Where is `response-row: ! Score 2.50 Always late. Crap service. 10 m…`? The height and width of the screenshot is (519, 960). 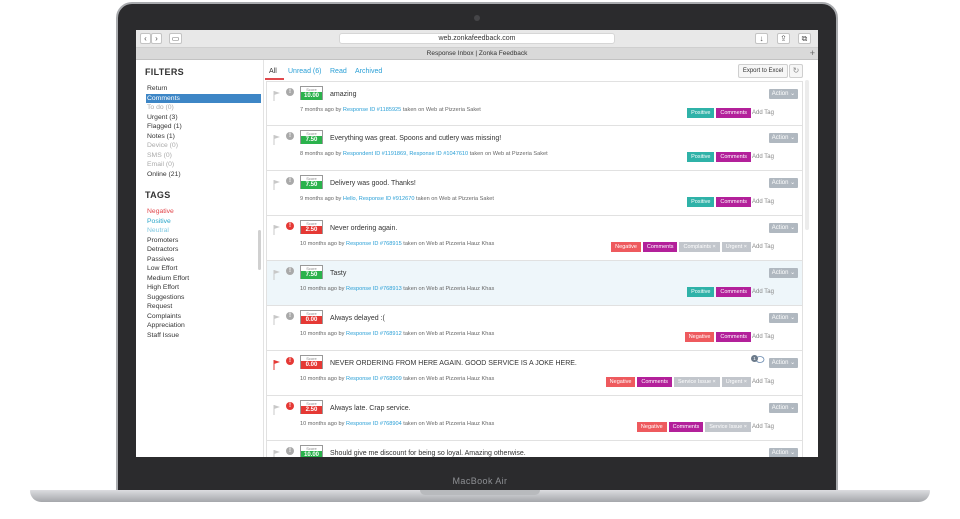
response-row: ! Score 2.50 Always late. Crap service. 10 m… is located at coordinates (534, 418).